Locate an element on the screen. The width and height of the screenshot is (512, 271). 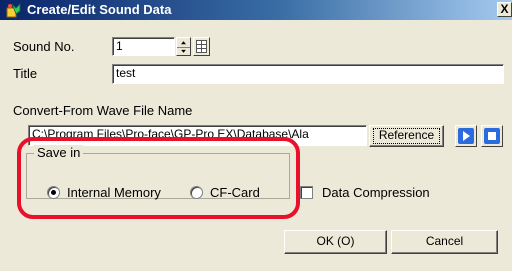
spin-up-icon is located at coordinates (183, 42).